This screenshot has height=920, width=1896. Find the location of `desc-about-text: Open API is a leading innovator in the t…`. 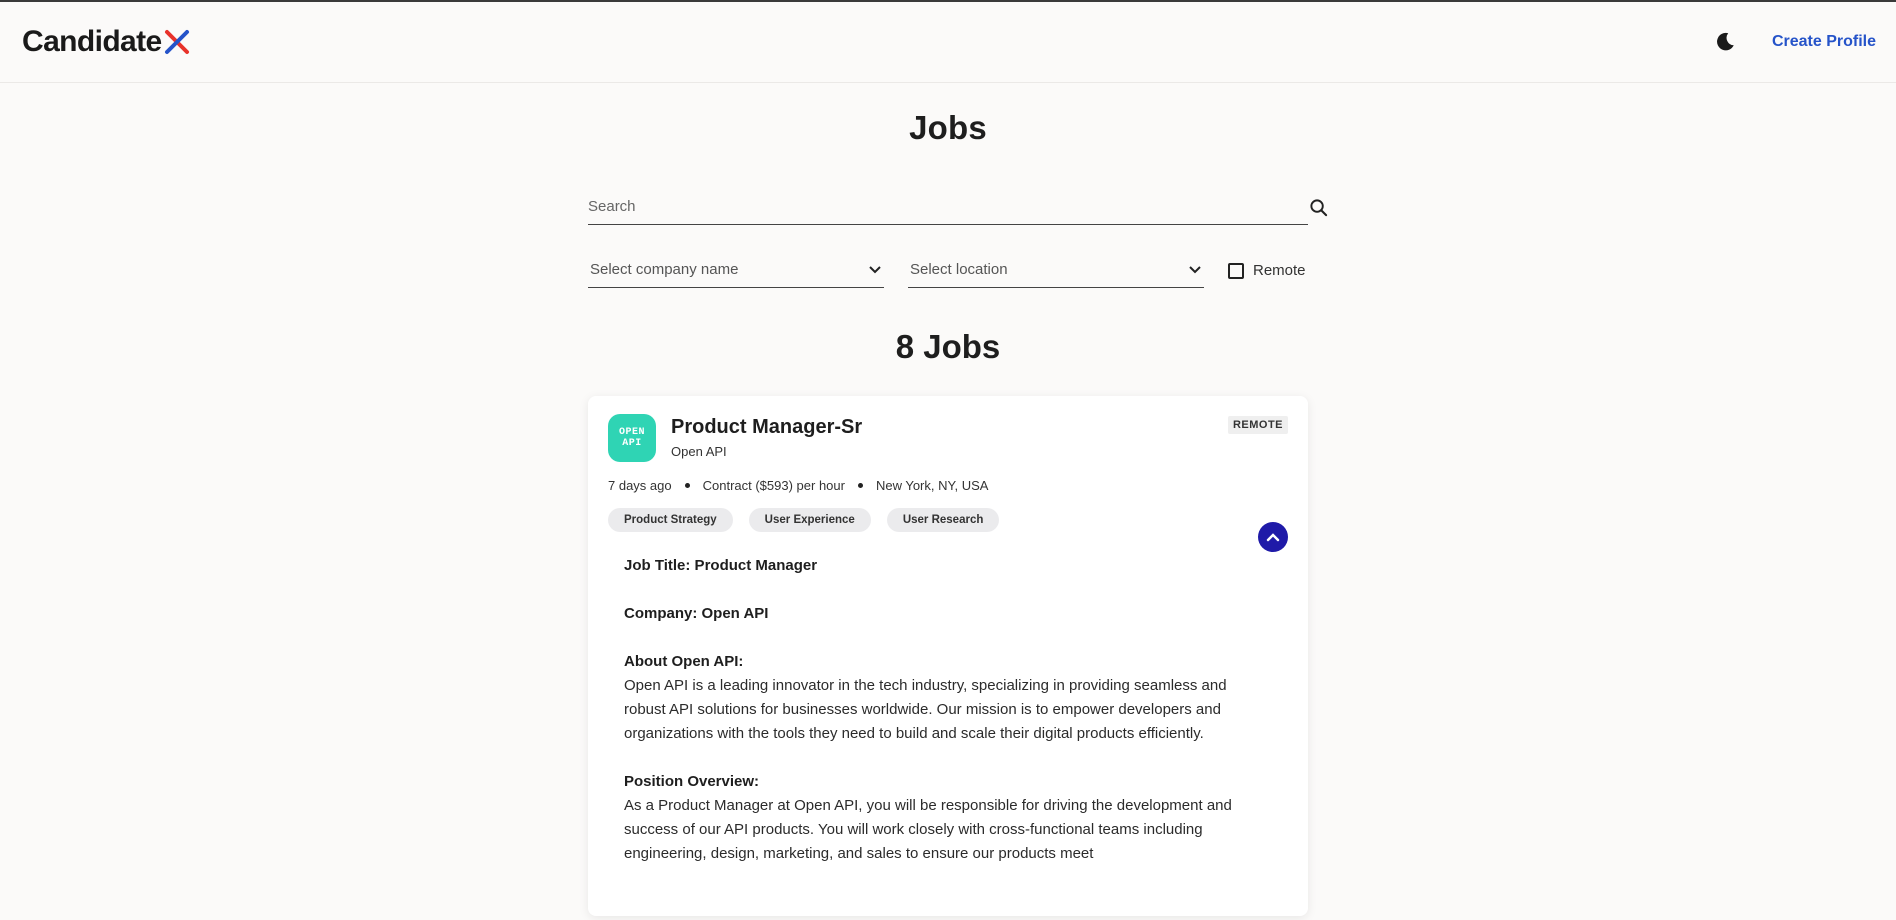

desc-about-text: Open API is a leading innovator in the t… is located at coordinates (925, 709).